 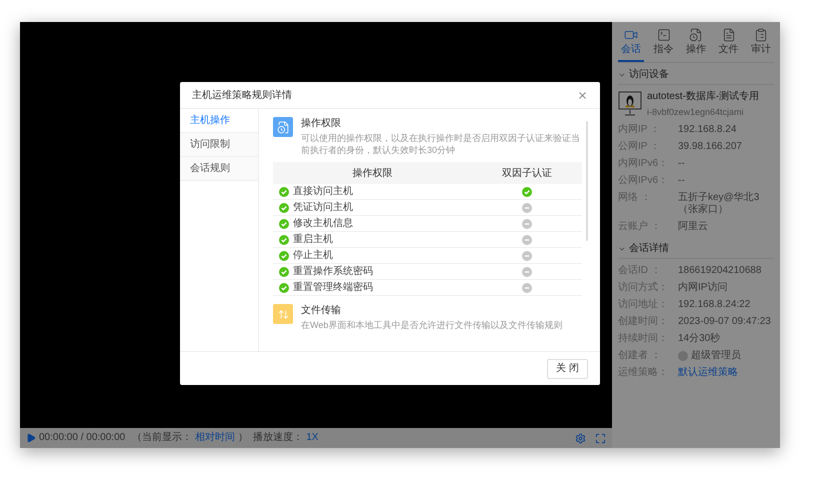 I want to click on field-label: 公网IP ：, so click(x=640, y=147).